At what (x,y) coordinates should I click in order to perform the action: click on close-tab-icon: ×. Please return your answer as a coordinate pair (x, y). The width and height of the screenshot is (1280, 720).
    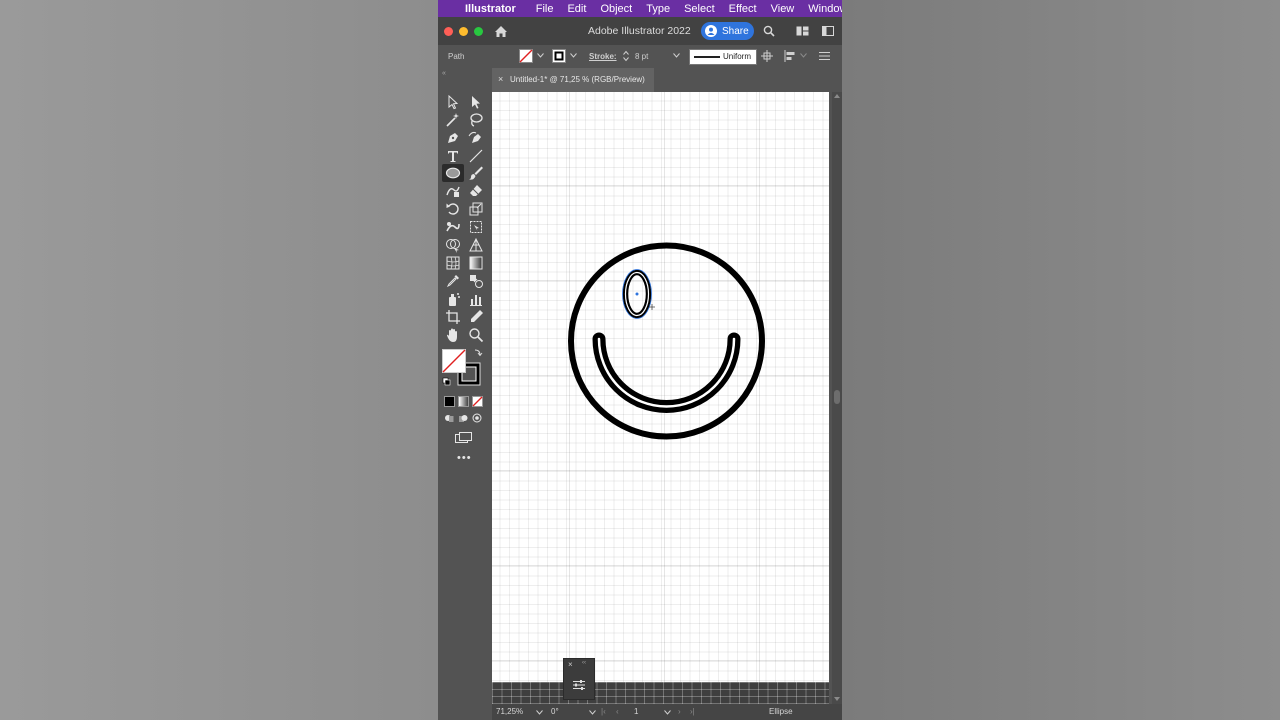
    Looking at the image, I should click on (500, 79).